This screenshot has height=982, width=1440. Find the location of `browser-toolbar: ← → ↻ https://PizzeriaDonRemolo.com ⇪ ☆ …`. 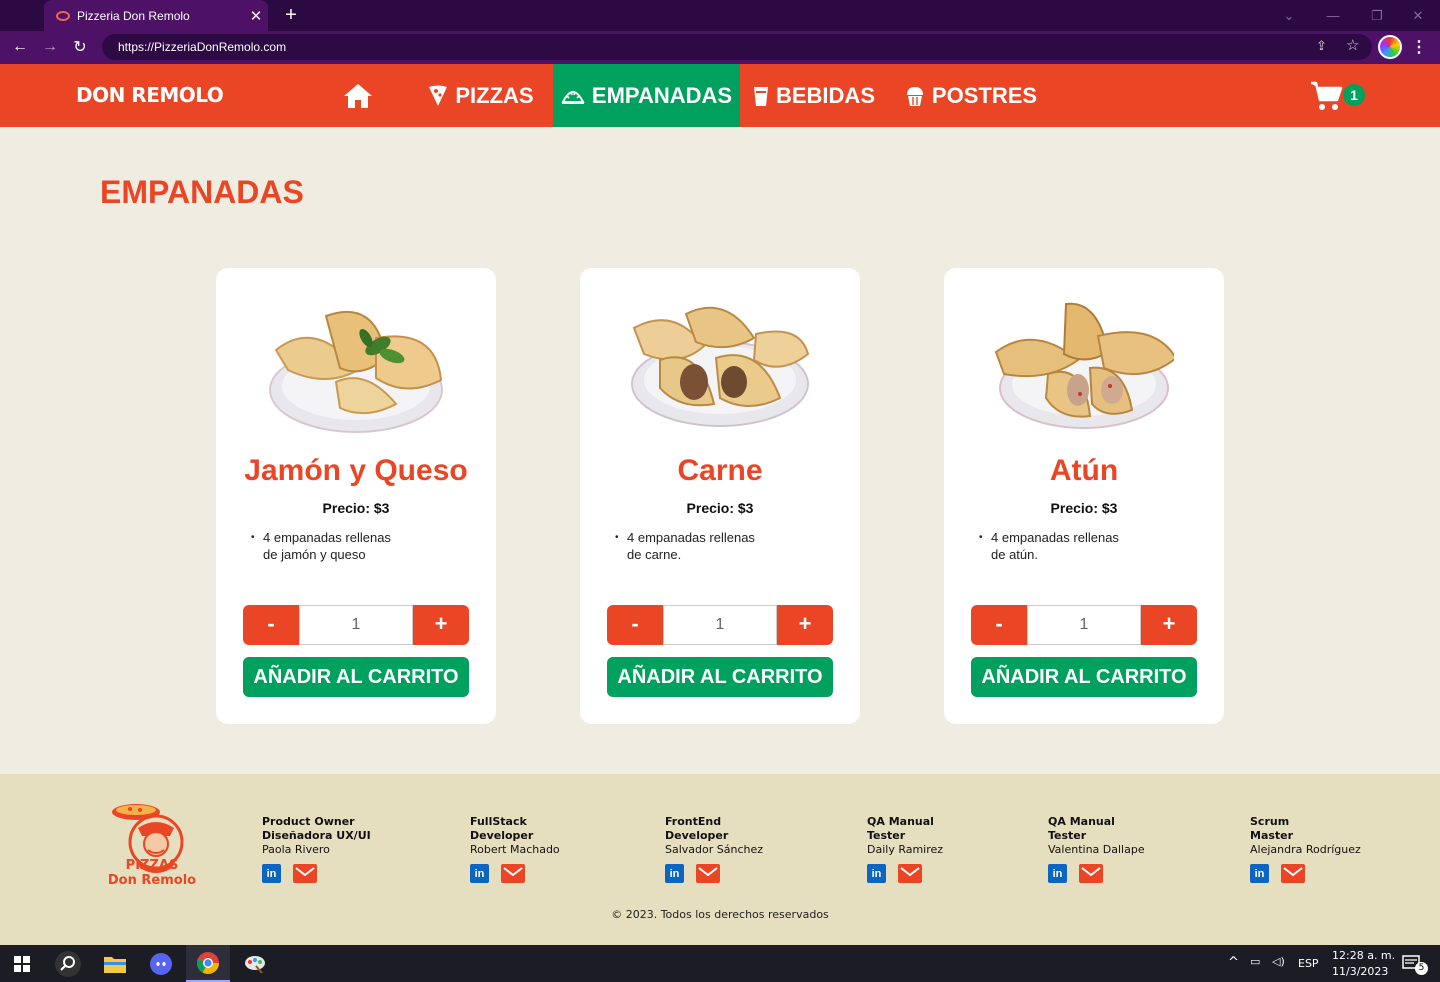

browser-toolbar: ← → ↻ https://PizzeriaDonRemolo.com ⇪ ☆ … is located at coordinates (720, 47).